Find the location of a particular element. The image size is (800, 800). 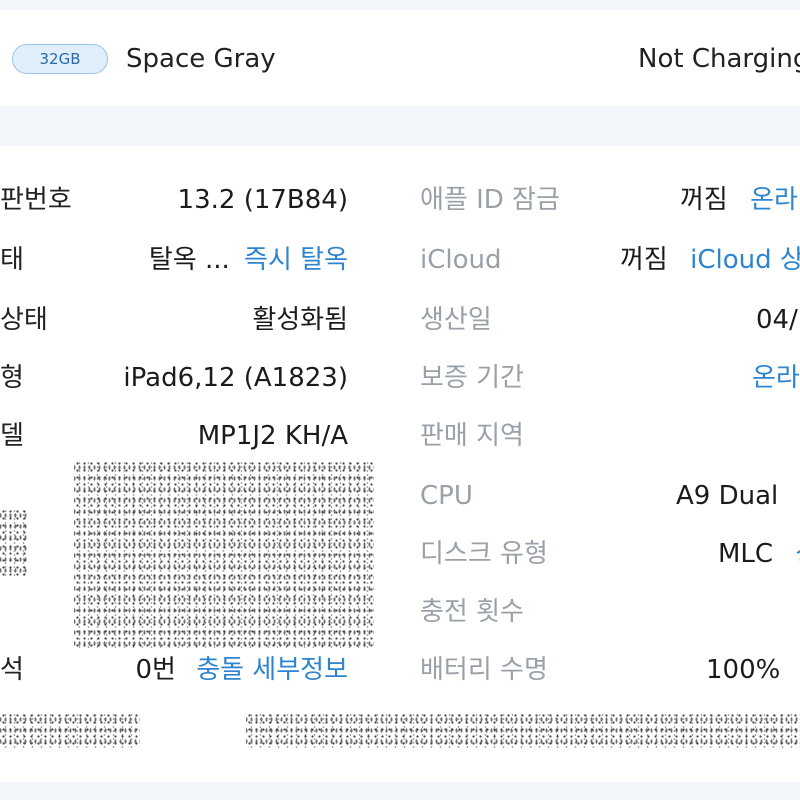

cpu-label: CPU is located at coordinates (446, 496).